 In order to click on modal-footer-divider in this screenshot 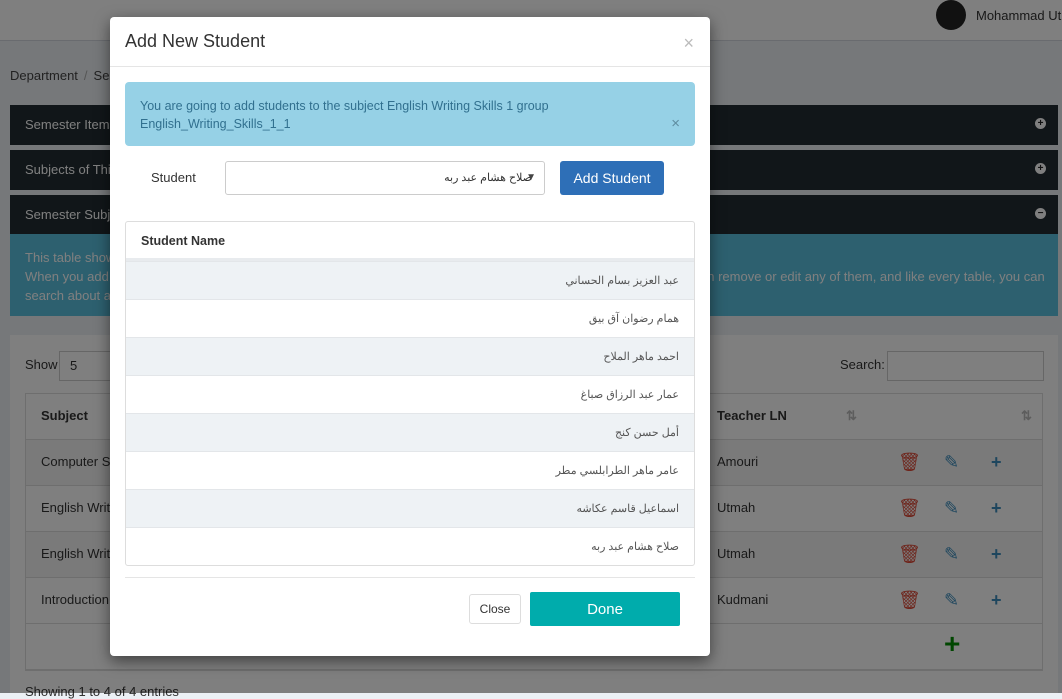, I will do `click(410, 577)`.